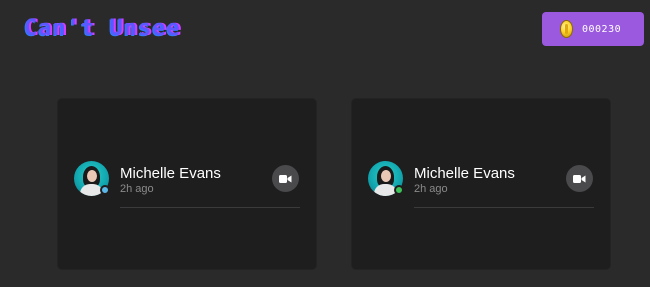 The image size is (650, 287). What do you see at coordinates (102, 28) in the screenshot?
I see `app-logo: Can't Unsee` at bounding box center [102, 28].